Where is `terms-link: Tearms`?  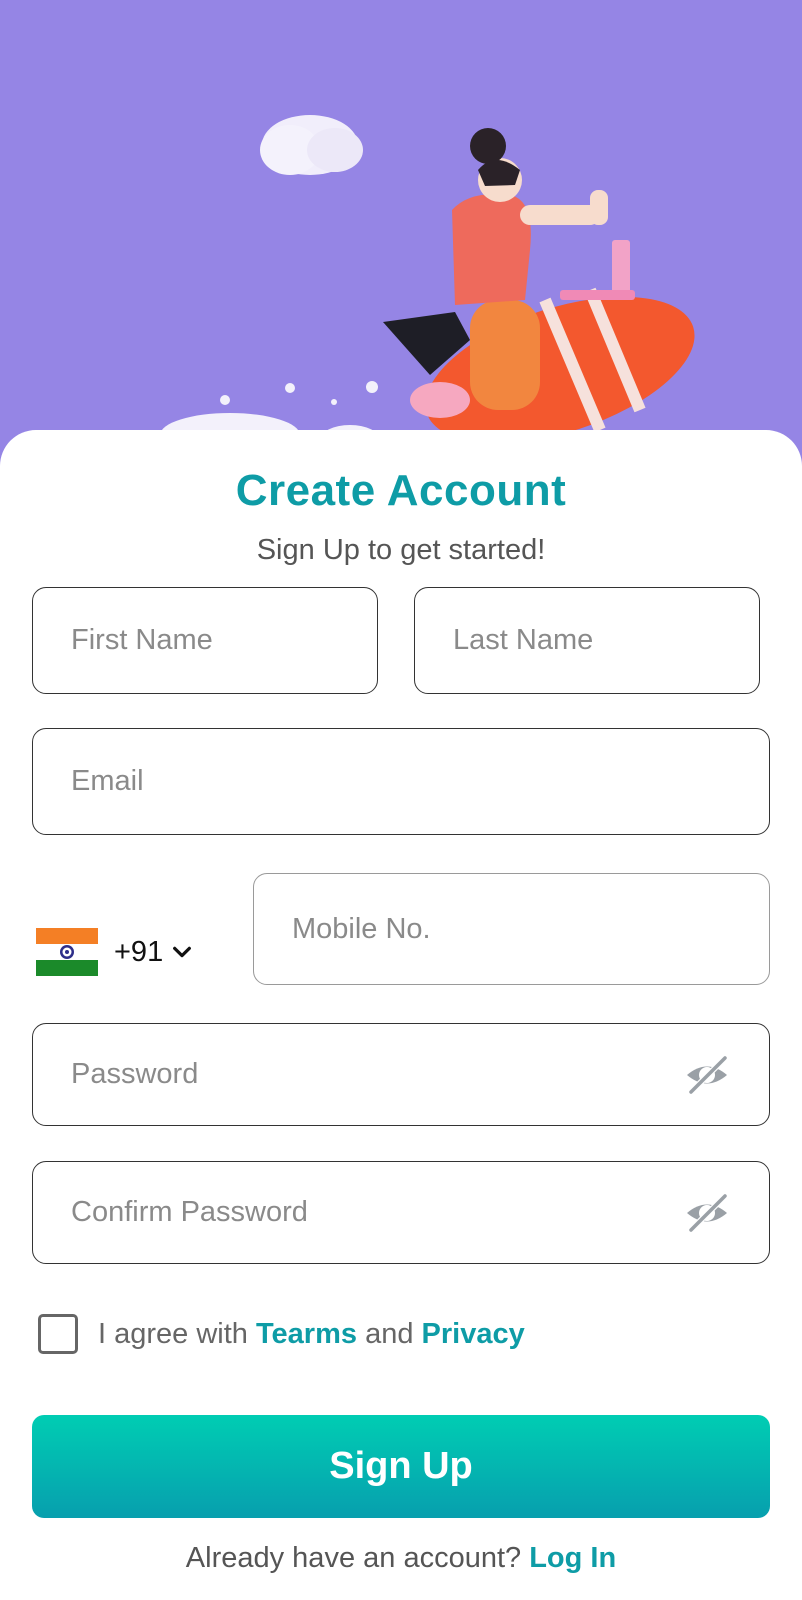 terms-link: Tearms is located at coordinates (306, 1334).